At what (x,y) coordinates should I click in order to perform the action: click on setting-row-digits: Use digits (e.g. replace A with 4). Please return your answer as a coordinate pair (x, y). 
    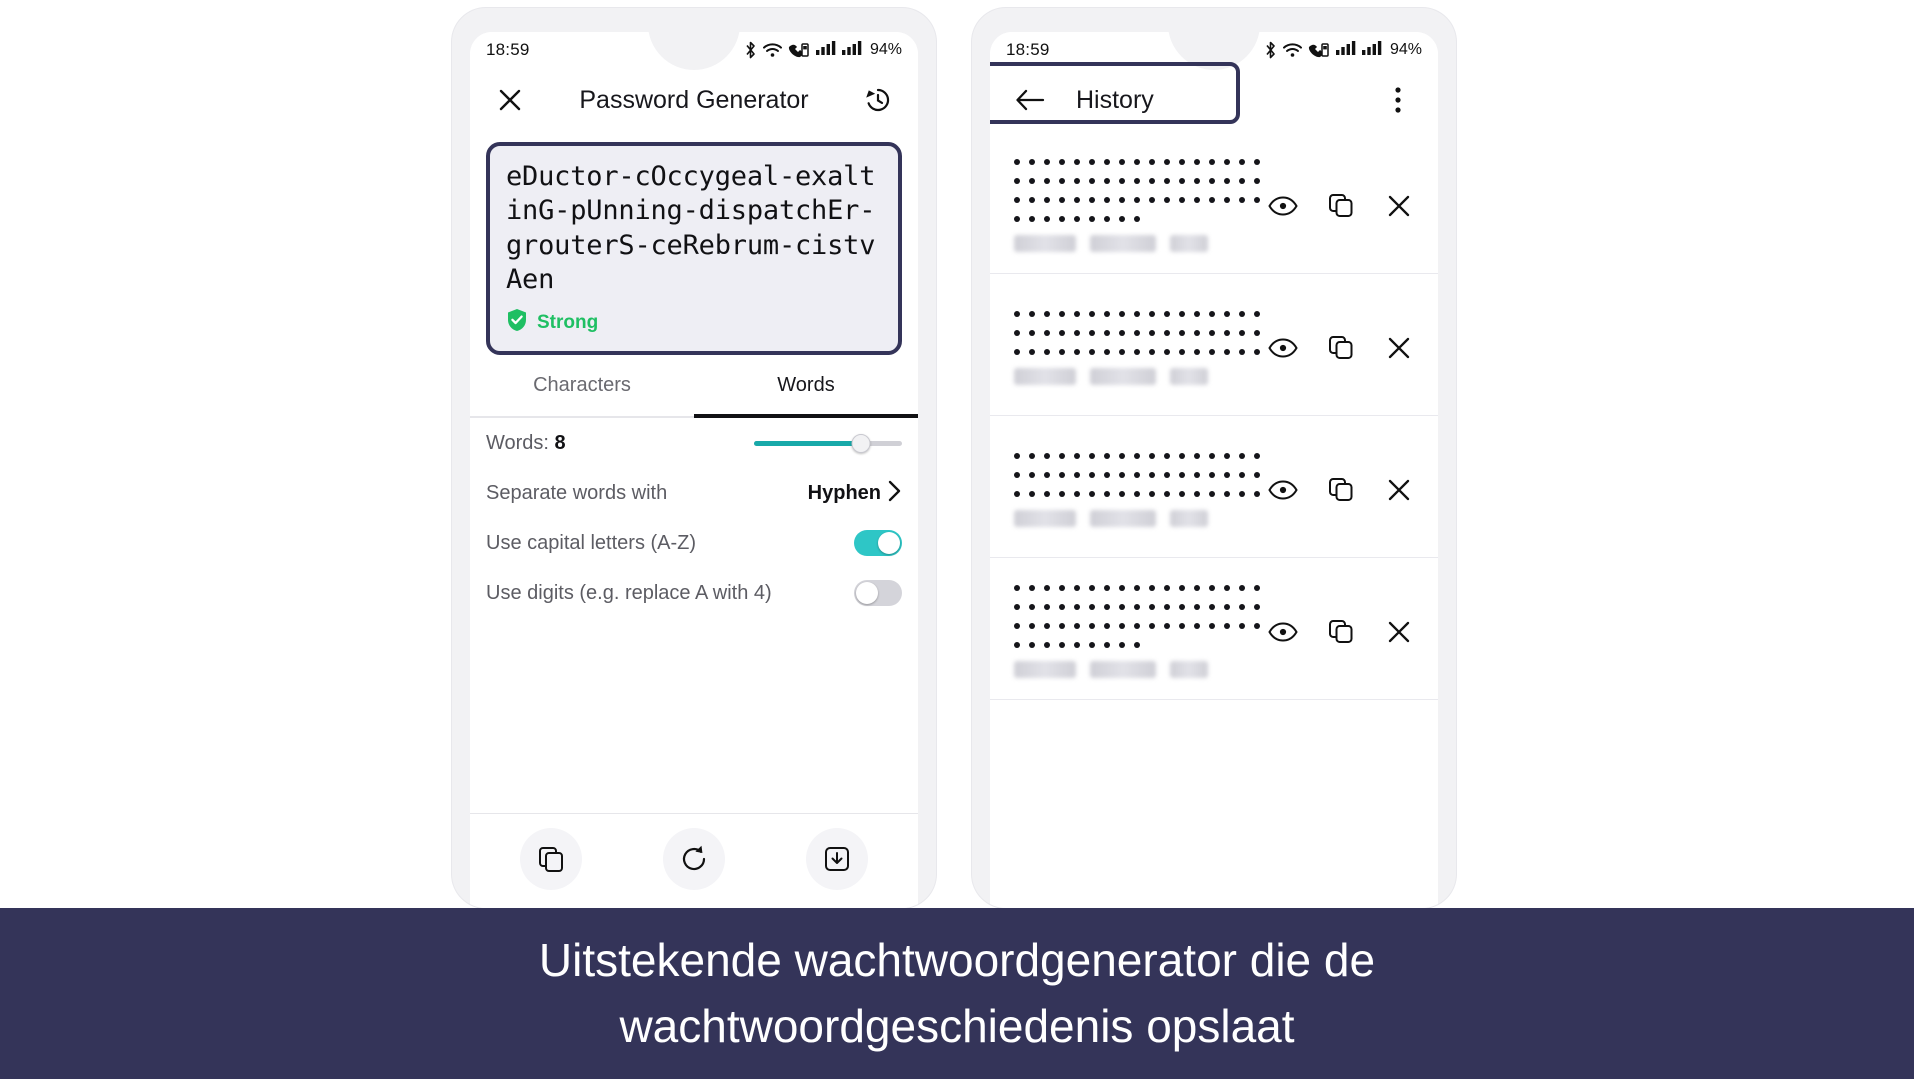
    Looking at the image, I should click on (694, 593).